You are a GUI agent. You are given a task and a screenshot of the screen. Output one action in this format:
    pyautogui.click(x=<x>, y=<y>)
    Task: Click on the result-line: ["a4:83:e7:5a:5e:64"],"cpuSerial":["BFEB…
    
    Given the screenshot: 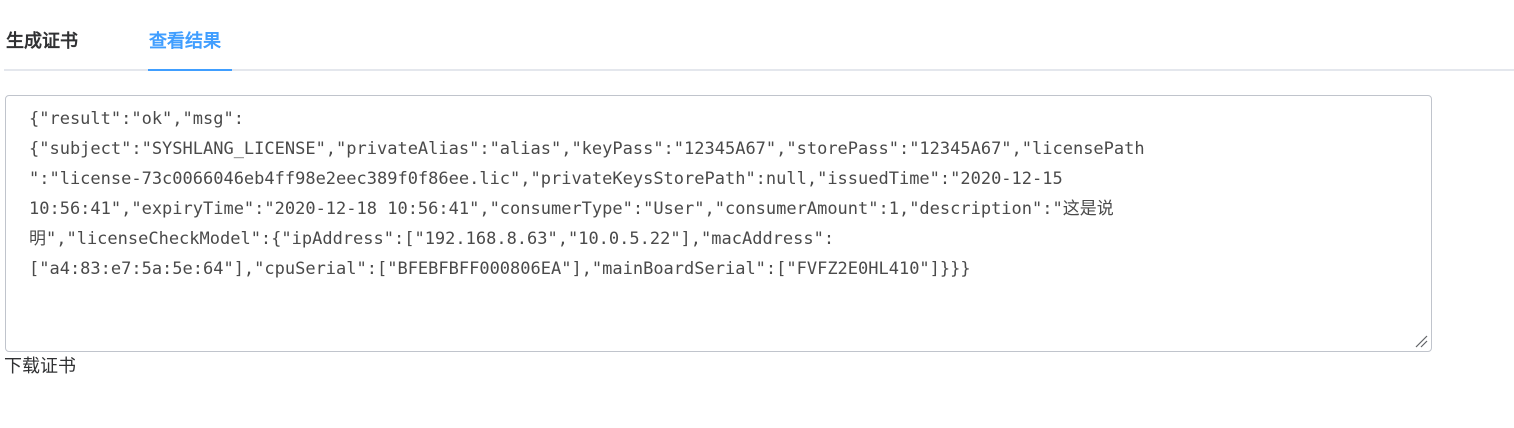 What is the action you would take?
    pyautogui.click(x=500, y=269)
    